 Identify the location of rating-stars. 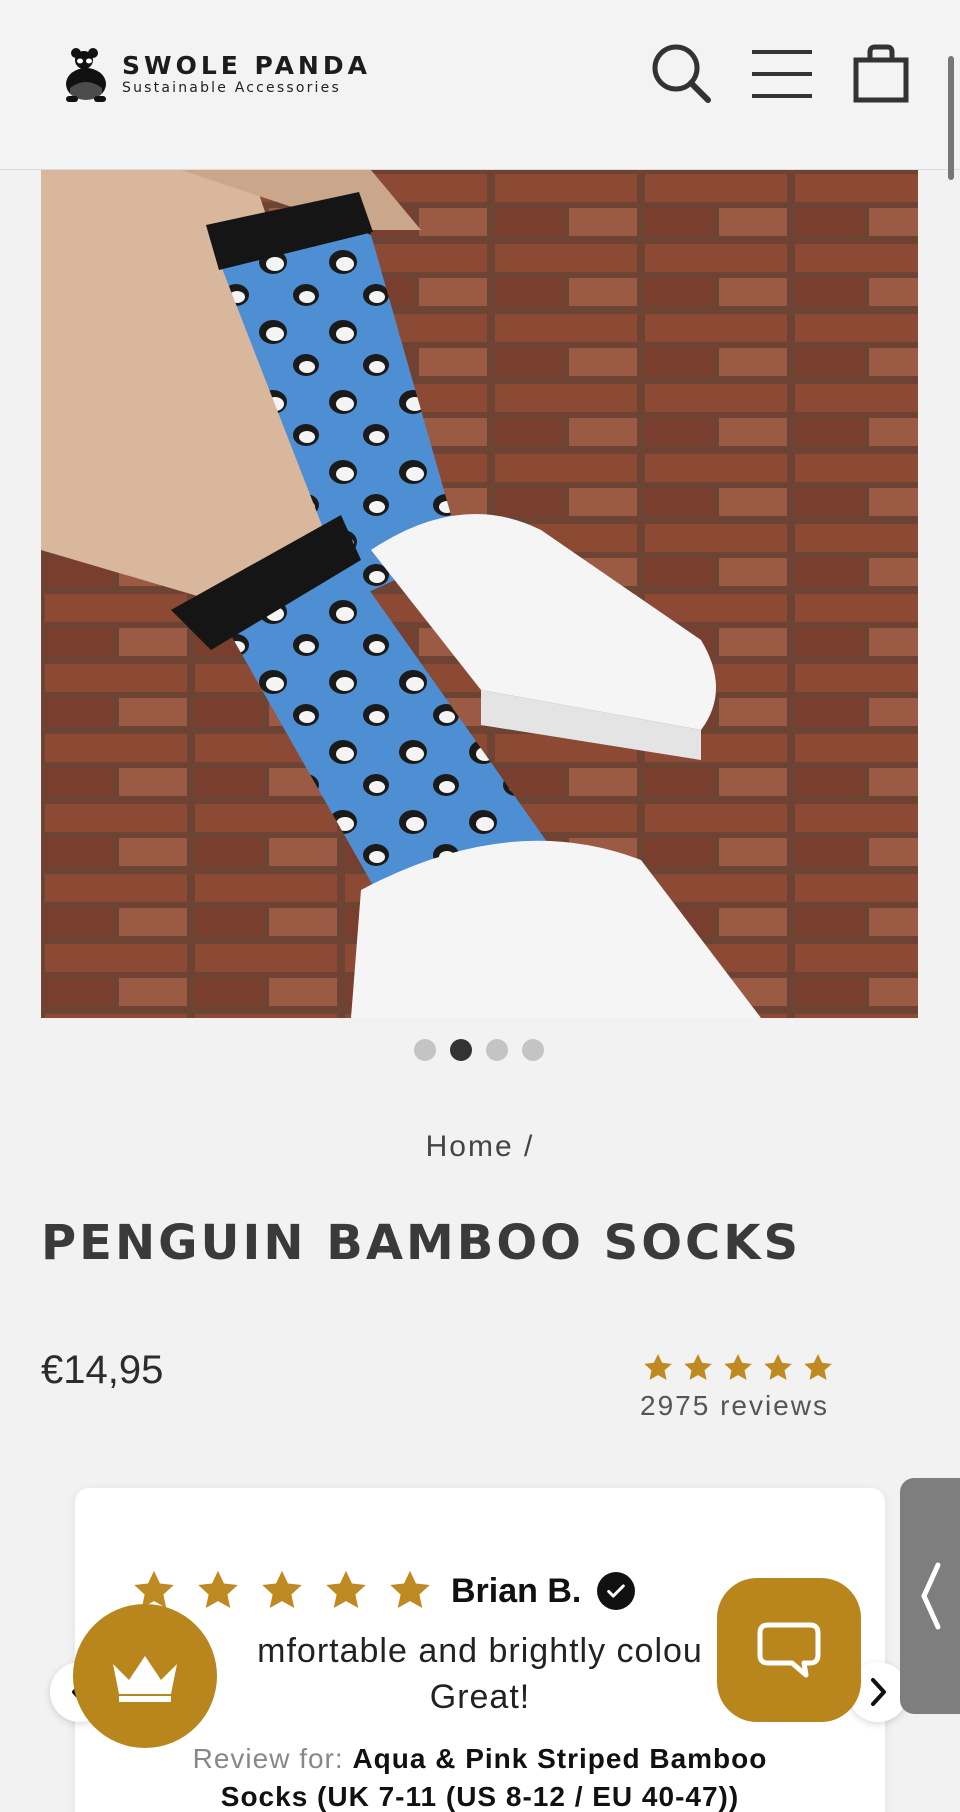
(740, 1368).